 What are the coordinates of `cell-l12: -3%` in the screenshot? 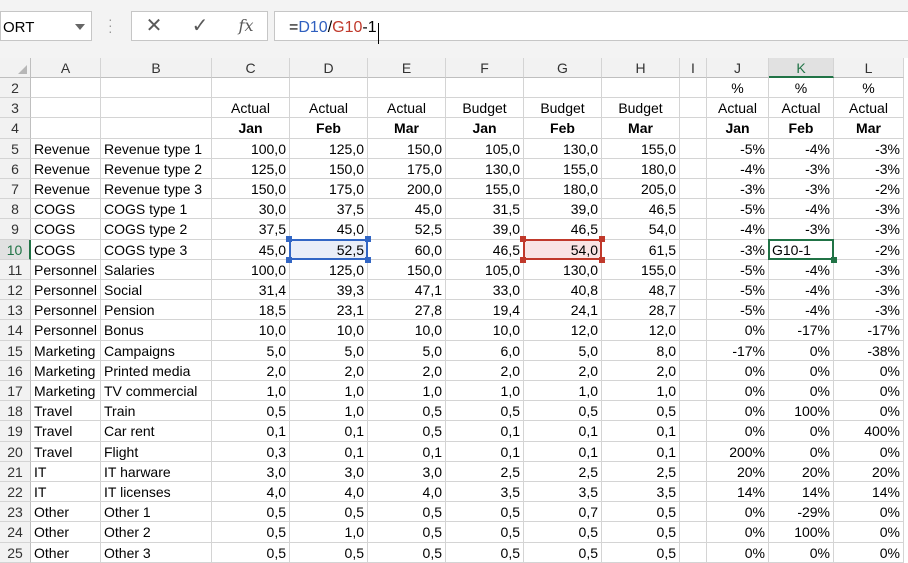 It's located at (869, 290).